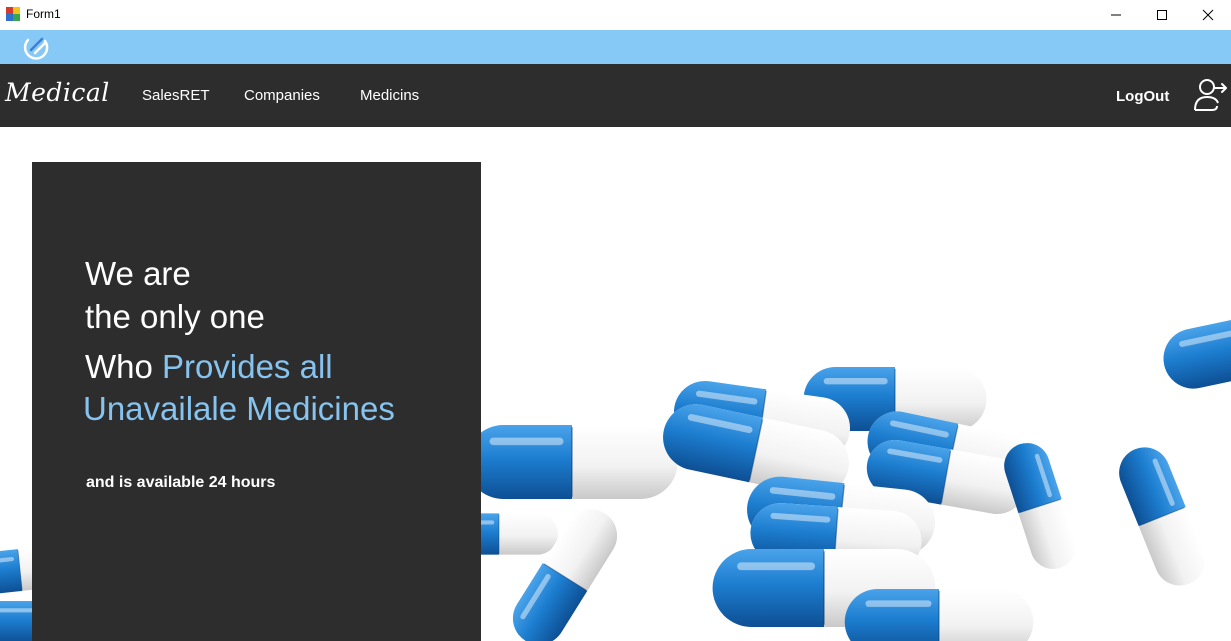 The image size is (1231, 641). I want to click on minimize-icon, so click(1116, 15).